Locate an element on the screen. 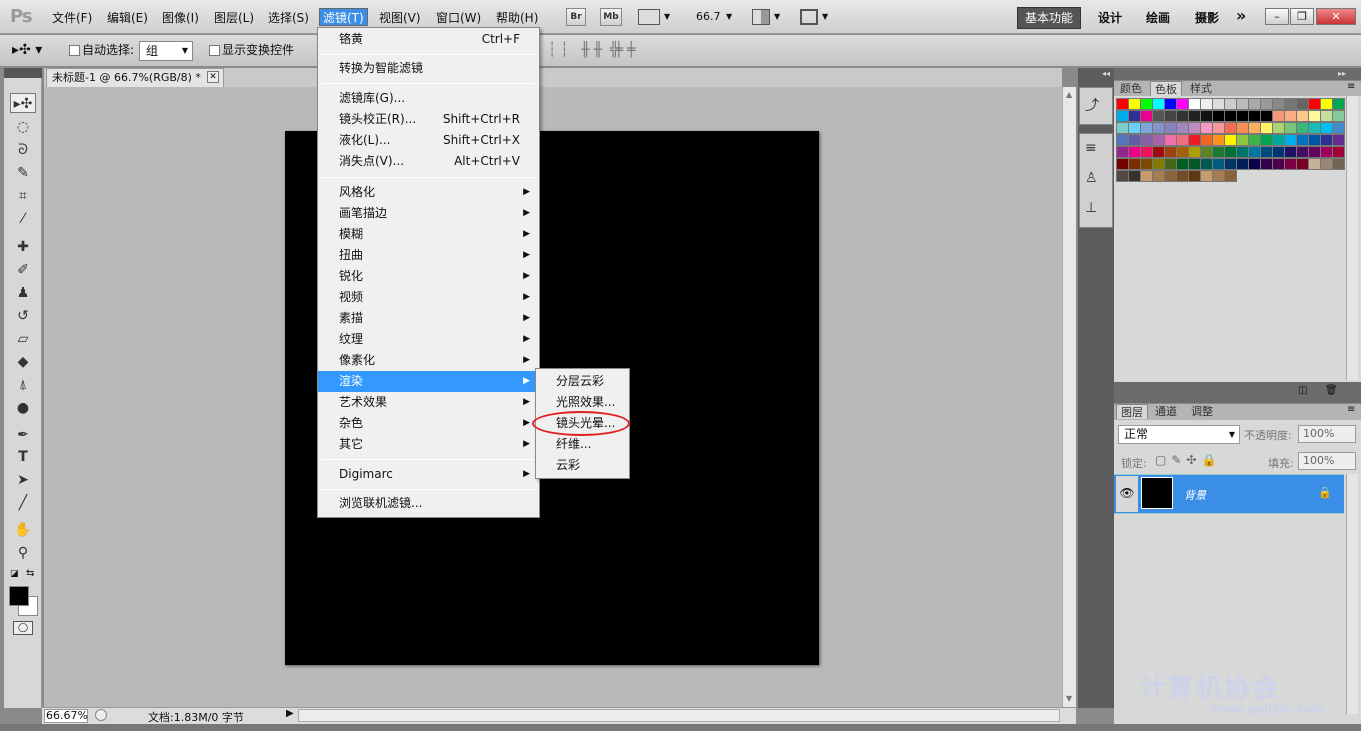 This screenshot has height=731, width=1361. layer-name: 背景 is located at coordinates (1195, 495).